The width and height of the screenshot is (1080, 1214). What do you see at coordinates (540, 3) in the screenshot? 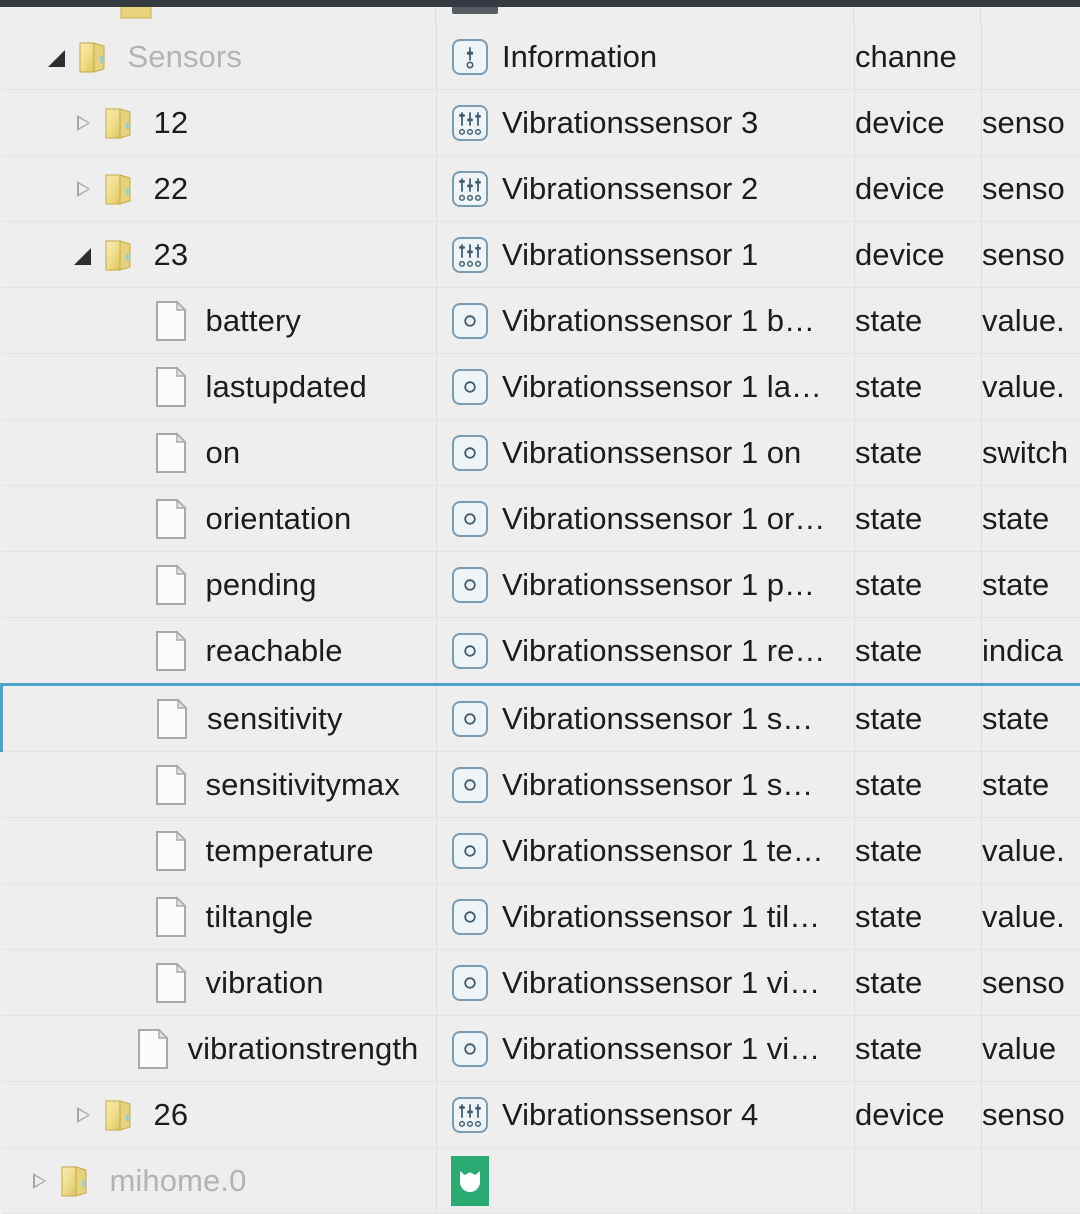
I see `window-top-edge` at bounding box center [540, 3].